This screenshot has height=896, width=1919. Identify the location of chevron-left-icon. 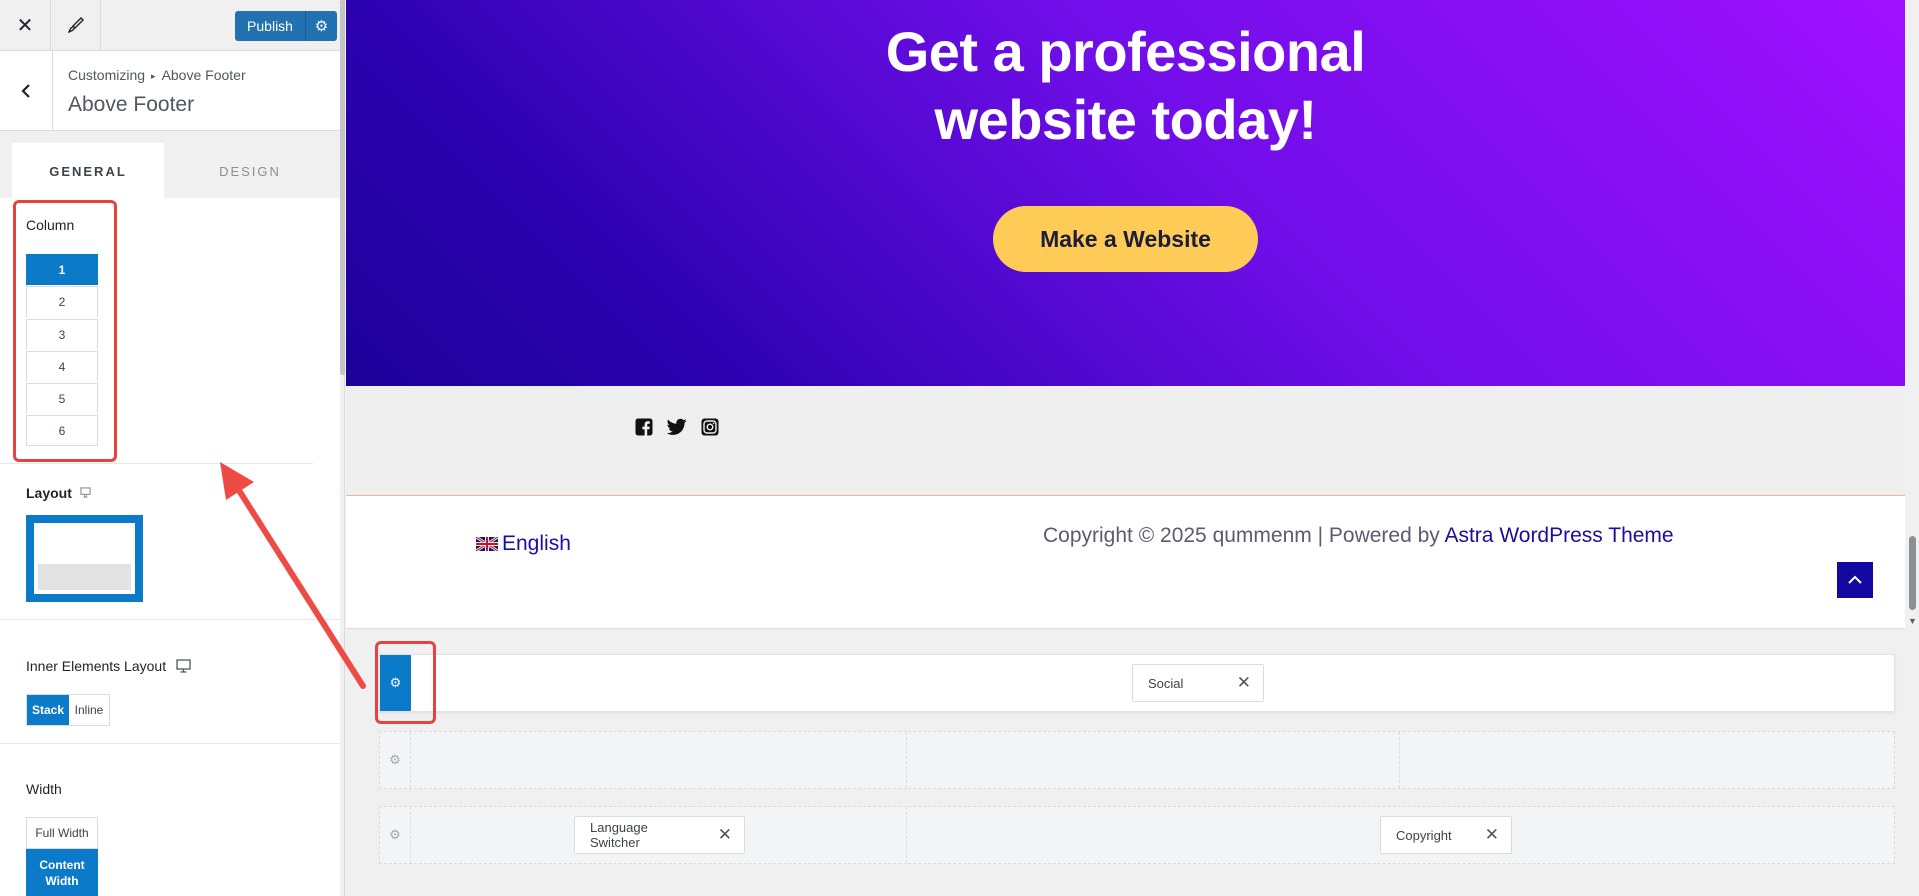
(25, 91).